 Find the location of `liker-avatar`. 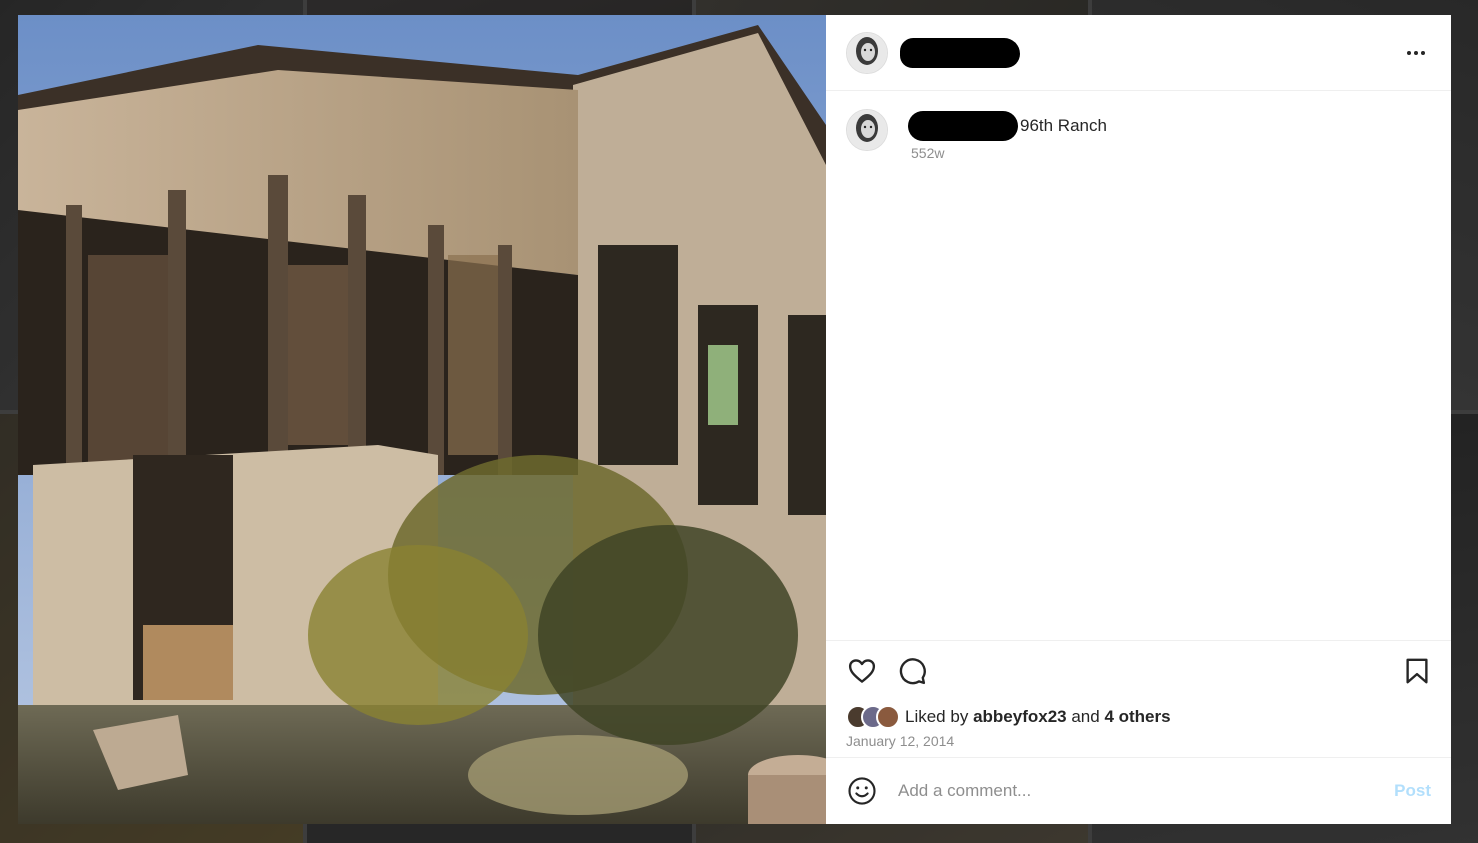

liker-avatar is located at coordinates (888, 717).